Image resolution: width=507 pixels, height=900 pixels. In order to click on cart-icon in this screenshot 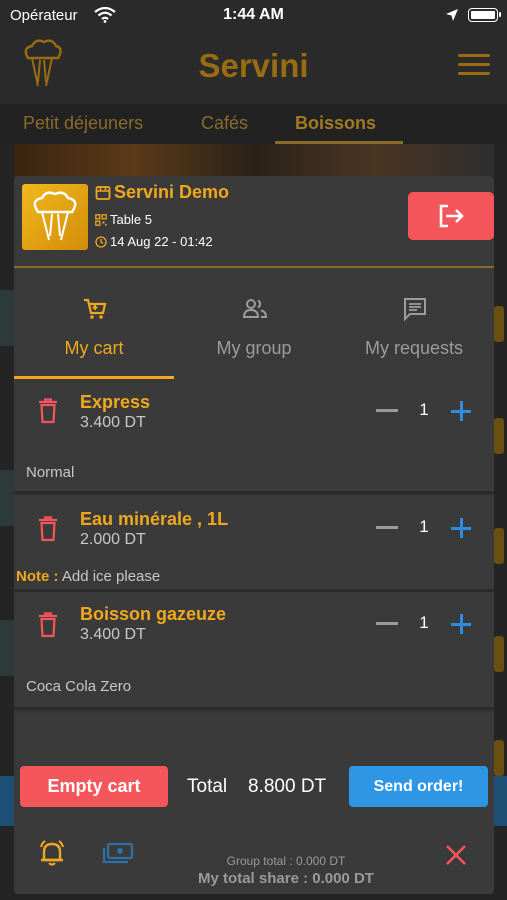, I will do `click(95, 308)`.